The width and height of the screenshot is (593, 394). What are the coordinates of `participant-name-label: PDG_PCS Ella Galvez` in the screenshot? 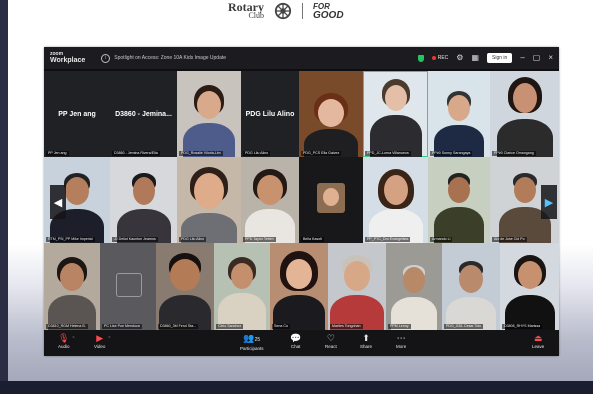 It's located at (321, 153).